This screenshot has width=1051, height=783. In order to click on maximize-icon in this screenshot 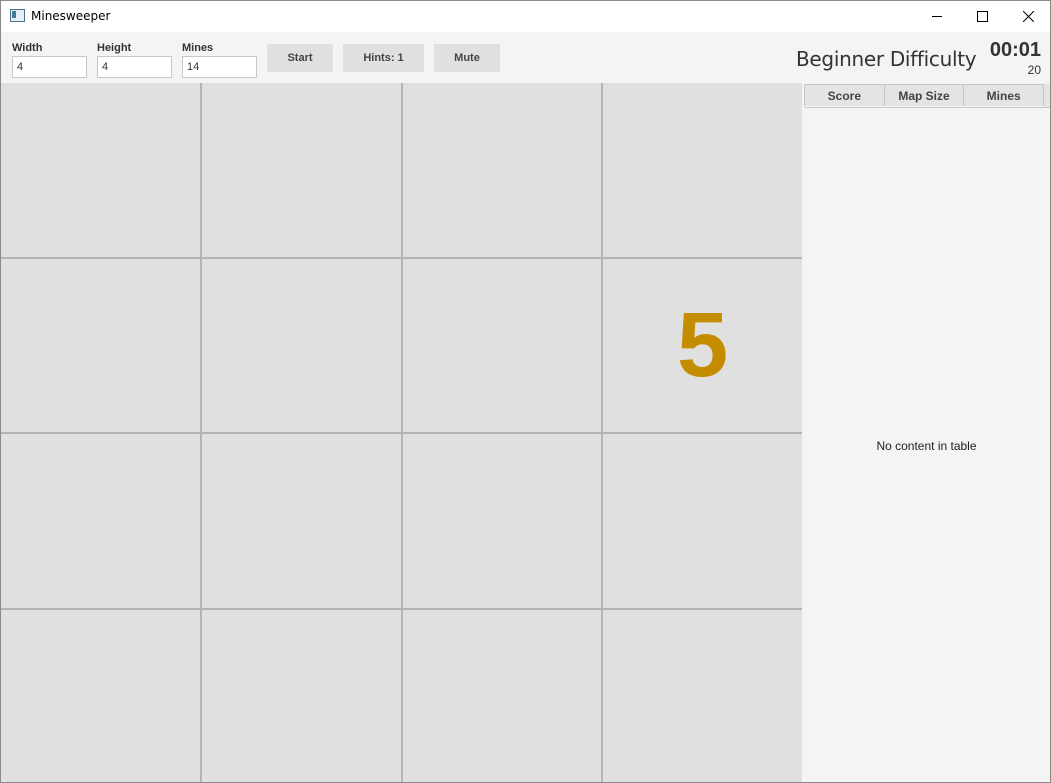, I will do `click(982, 16)`.